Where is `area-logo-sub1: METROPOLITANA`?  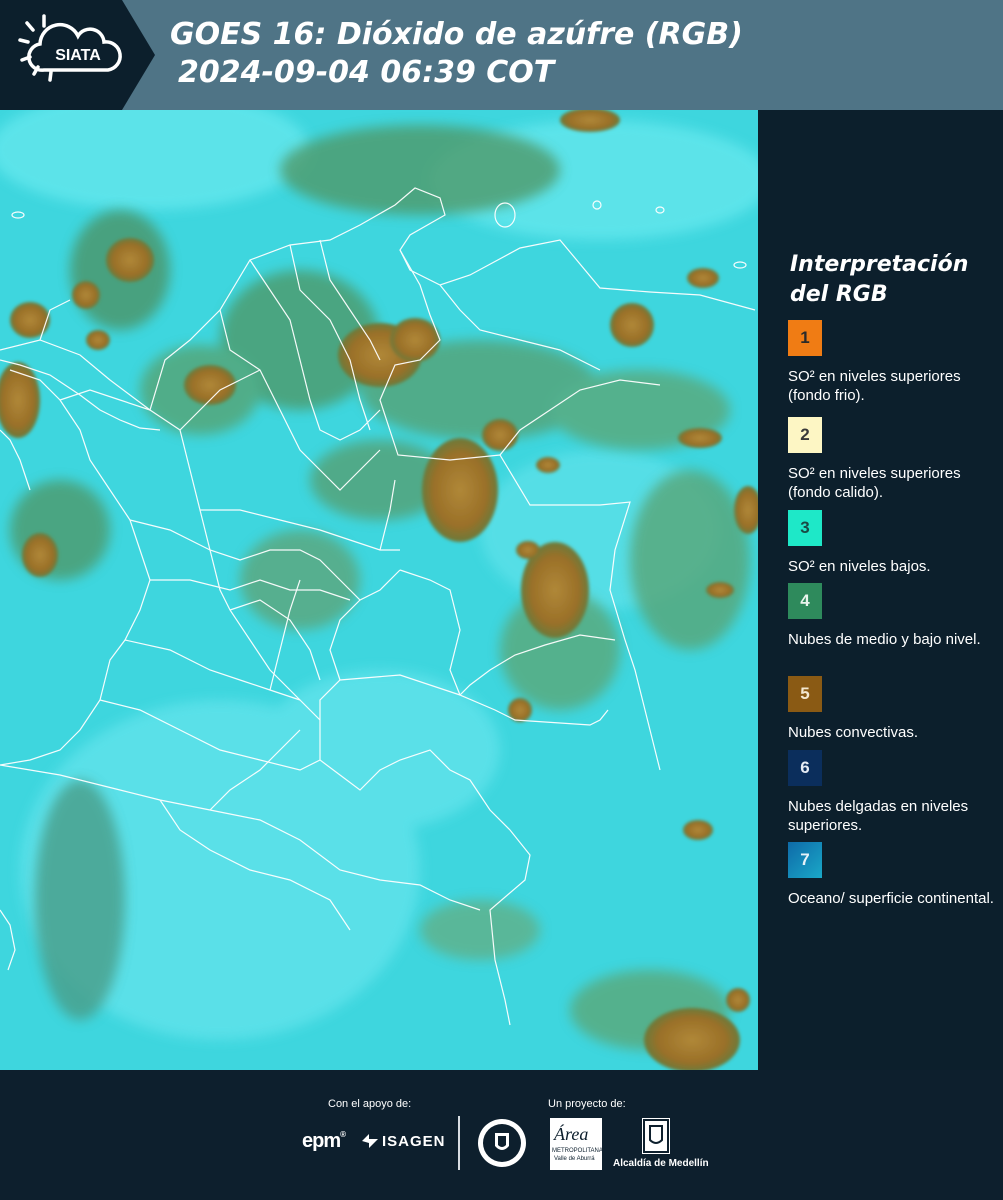 area-logo-sub1: METROPOLITANA is located at coordinates (577, 1151).